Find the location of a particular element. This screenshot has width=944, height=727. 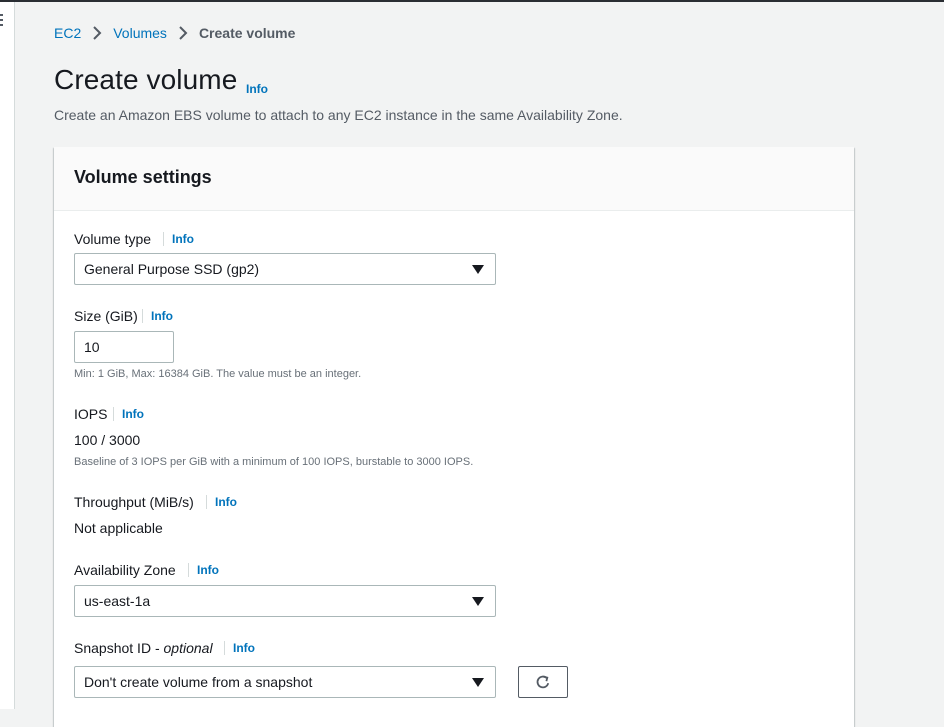

refresh-icon is located at coordinates (543, 682).